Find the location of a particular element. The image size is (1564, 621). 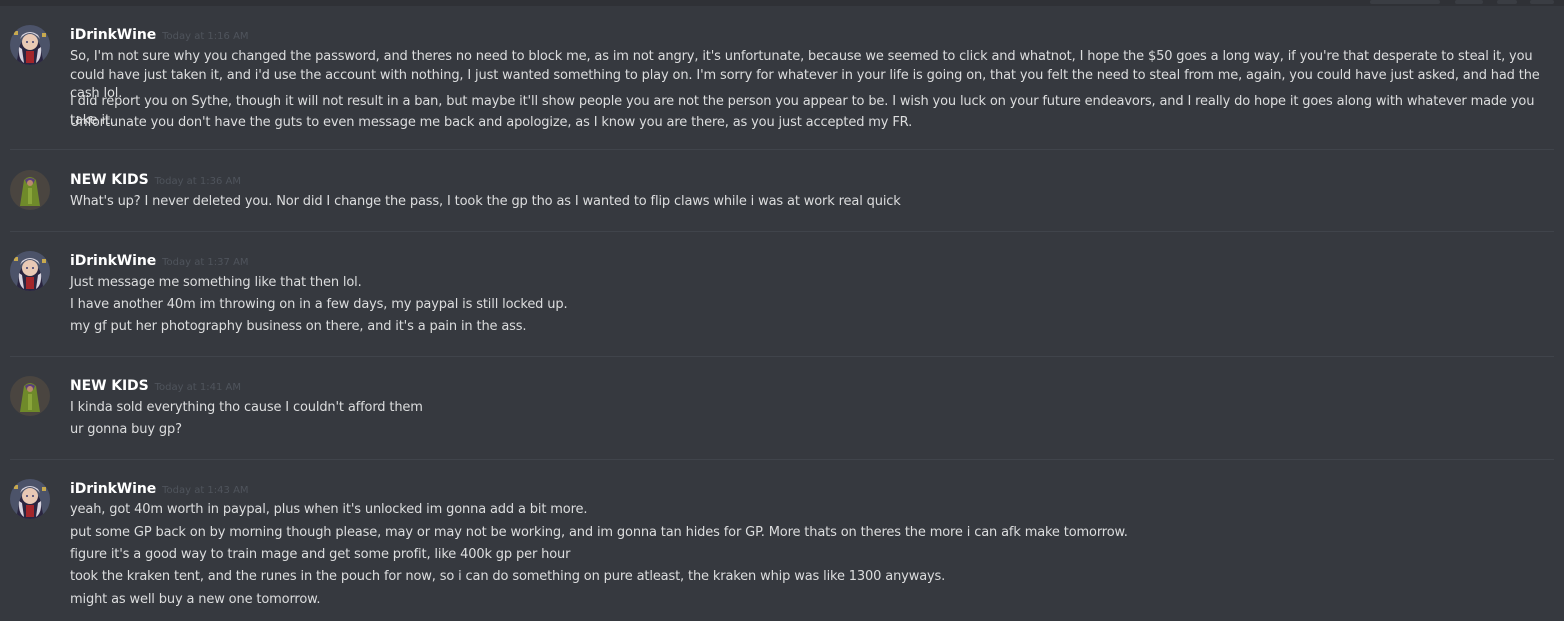

timestamp: Today at 1:37 AM is located at coordinates (205, 262).